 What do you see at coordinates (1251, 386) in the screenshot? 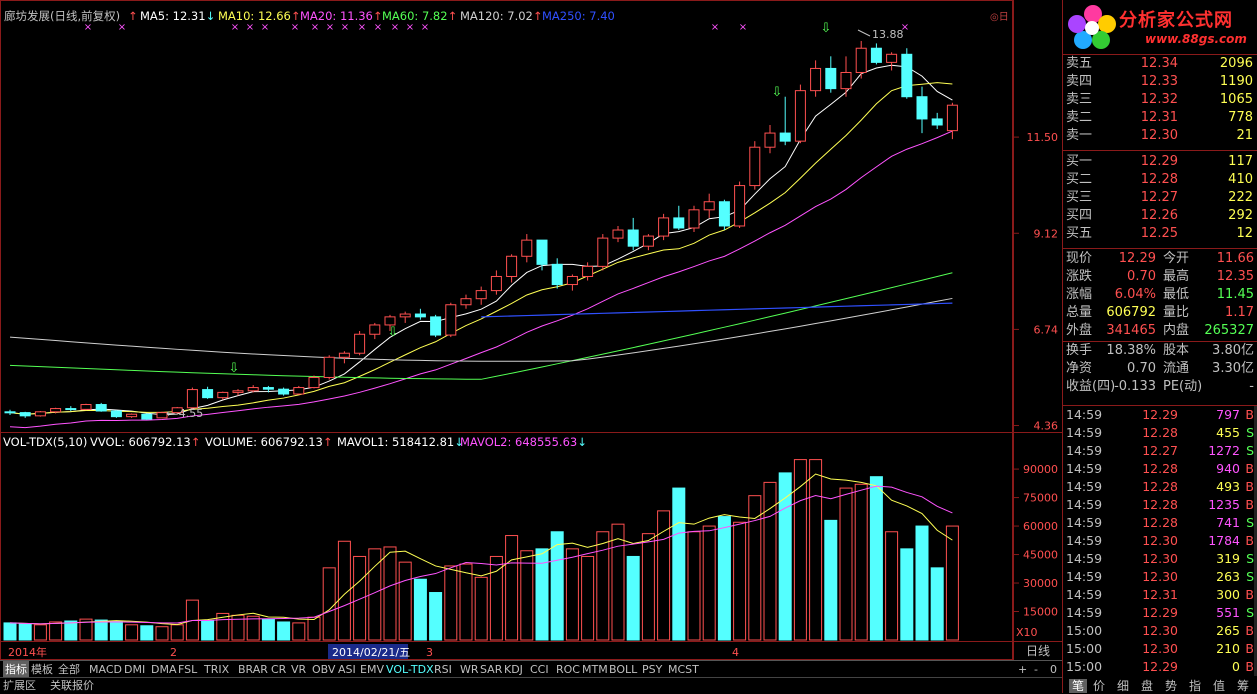
I see `quote-value: -` at bounding box center [1251, 386].